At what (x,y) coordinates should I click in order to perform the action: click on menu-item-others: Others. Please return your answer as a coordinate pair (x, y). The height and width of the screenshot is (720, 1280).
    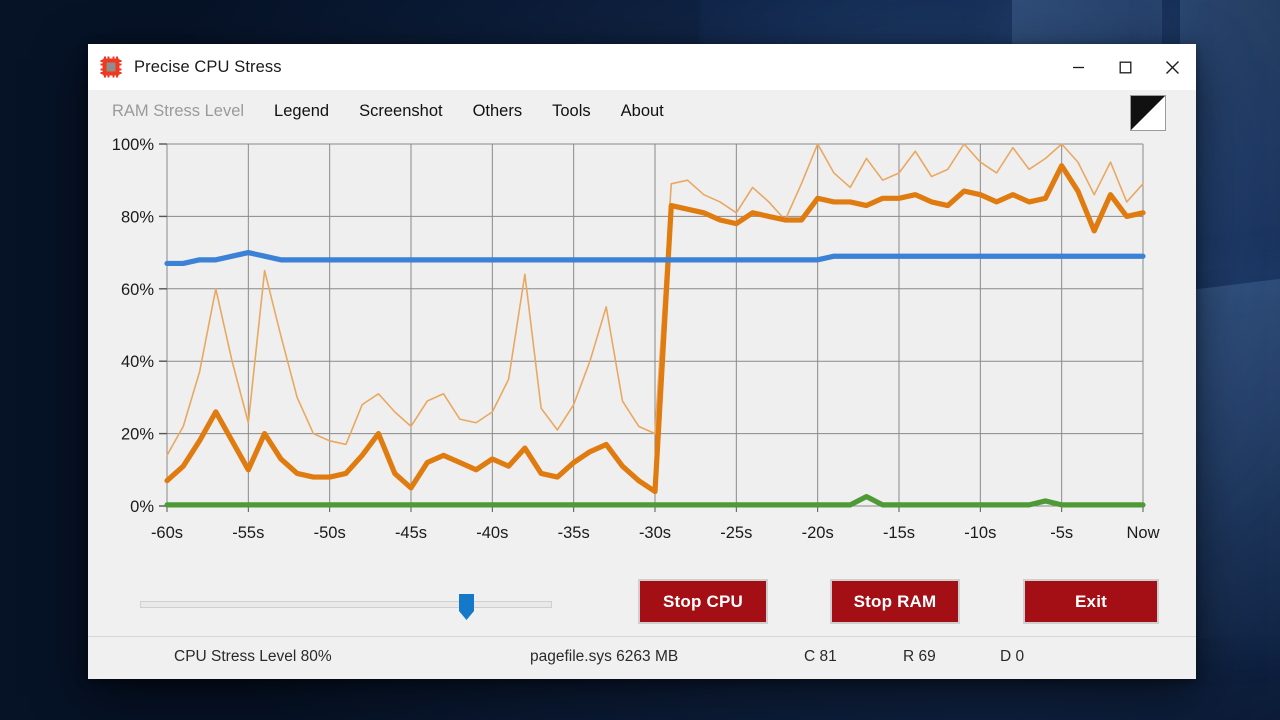
    Looking at the image, I should click on (498, 111).